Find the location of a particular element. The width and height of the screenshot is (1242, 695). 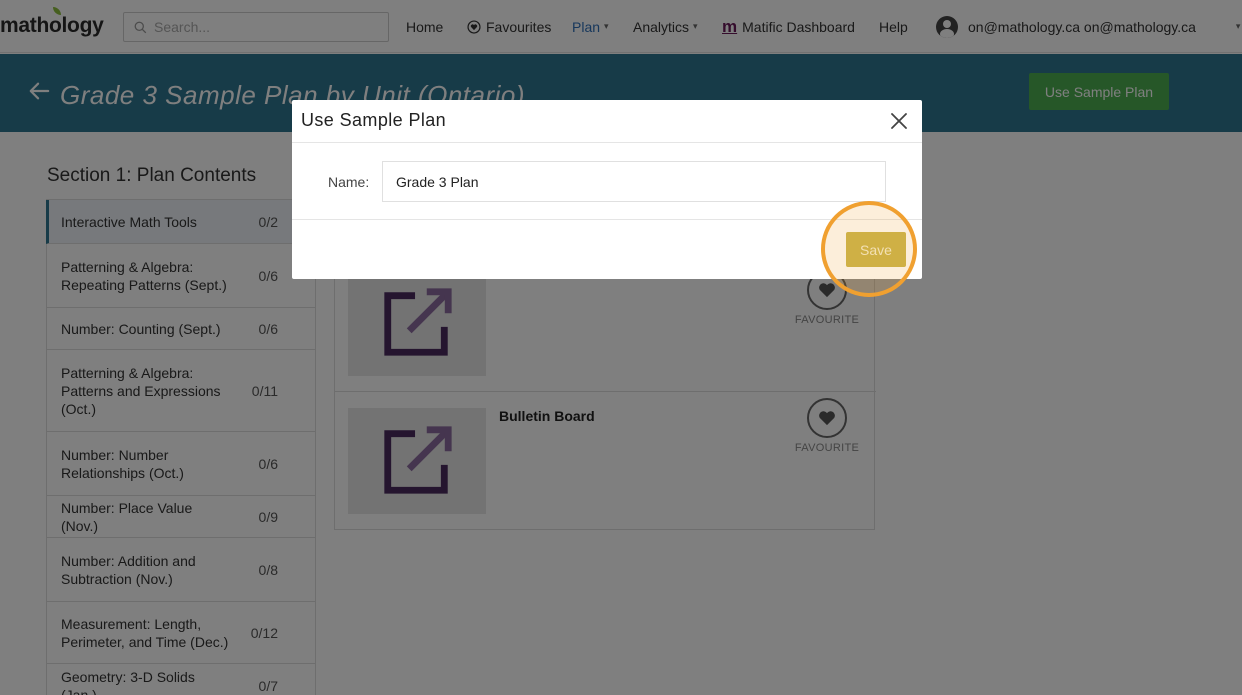

name-field-label: Name: is located at coordinates (349, 182).